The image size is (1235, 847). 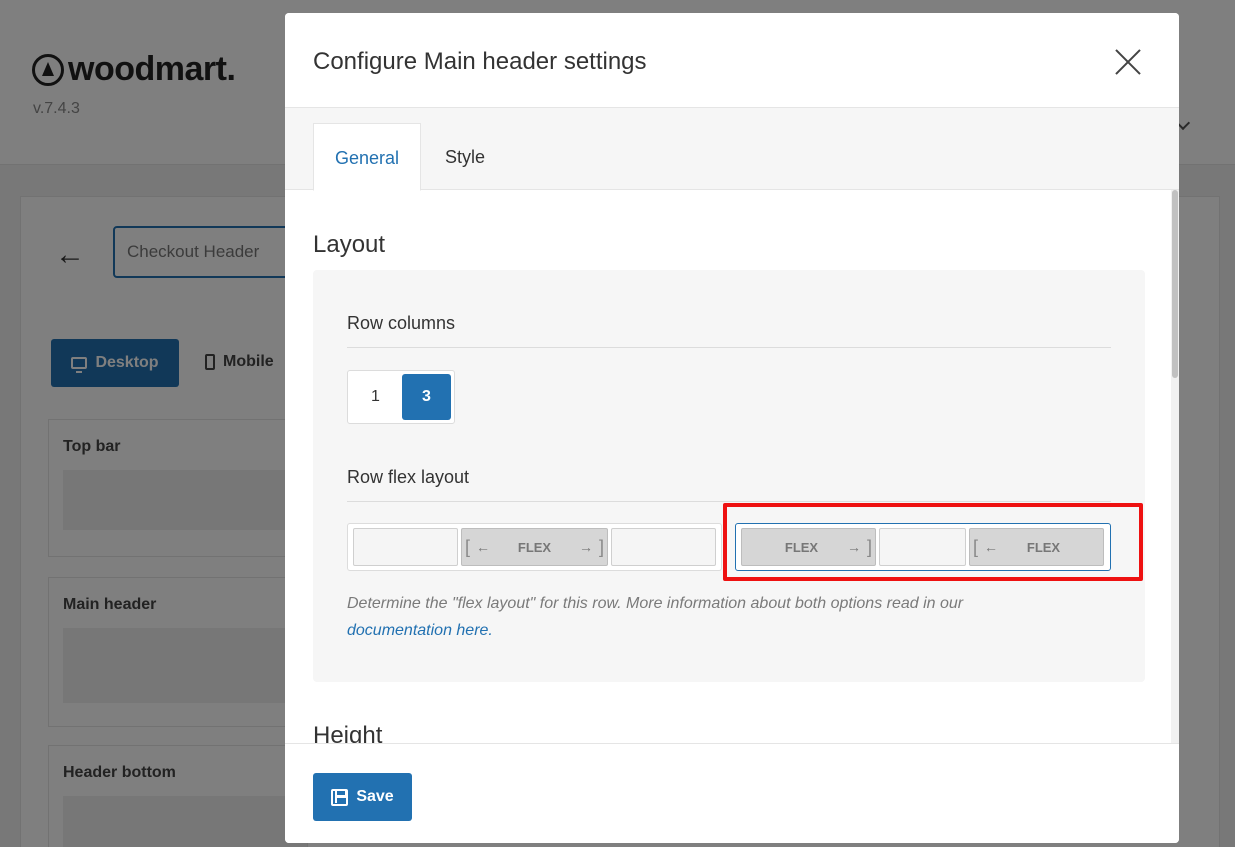 What do you see at coordinates (408, 477) in the screenshot?
I see `row-flex-layout-label: Row flex layout` at bounding box center [408, 477].